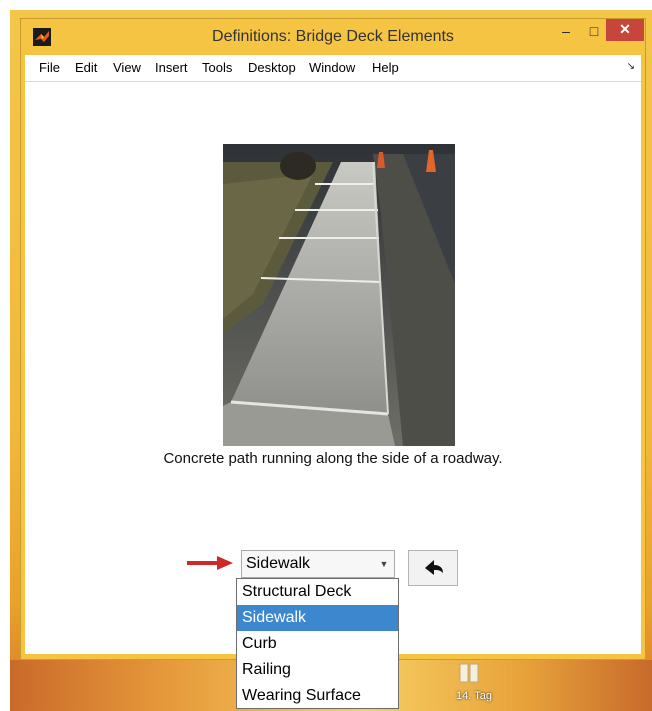  Describe the element at coordinates (210, 563) in the screenshot. I see `red-arrow-icon` at that location.